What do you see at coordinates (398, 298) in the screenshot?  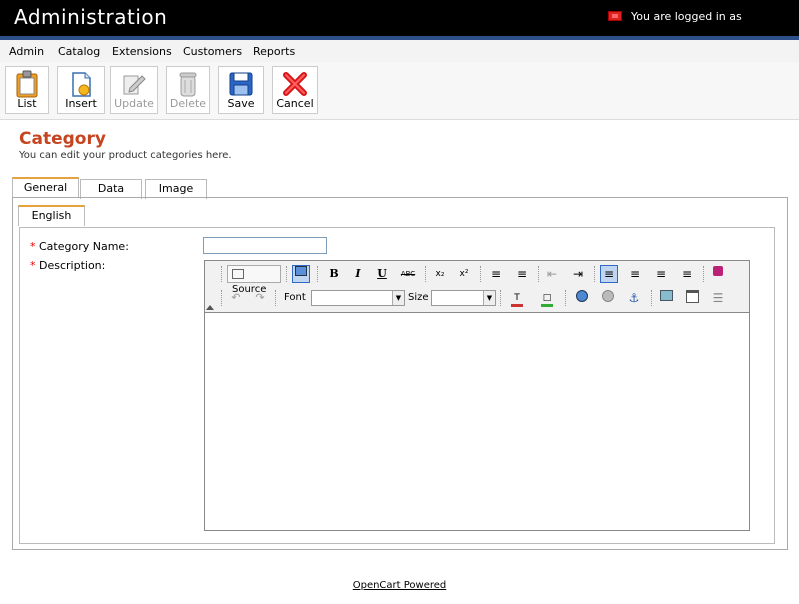 I see `font-dropdown-arrow-icon: ▼` at bounding box center [398, 298].